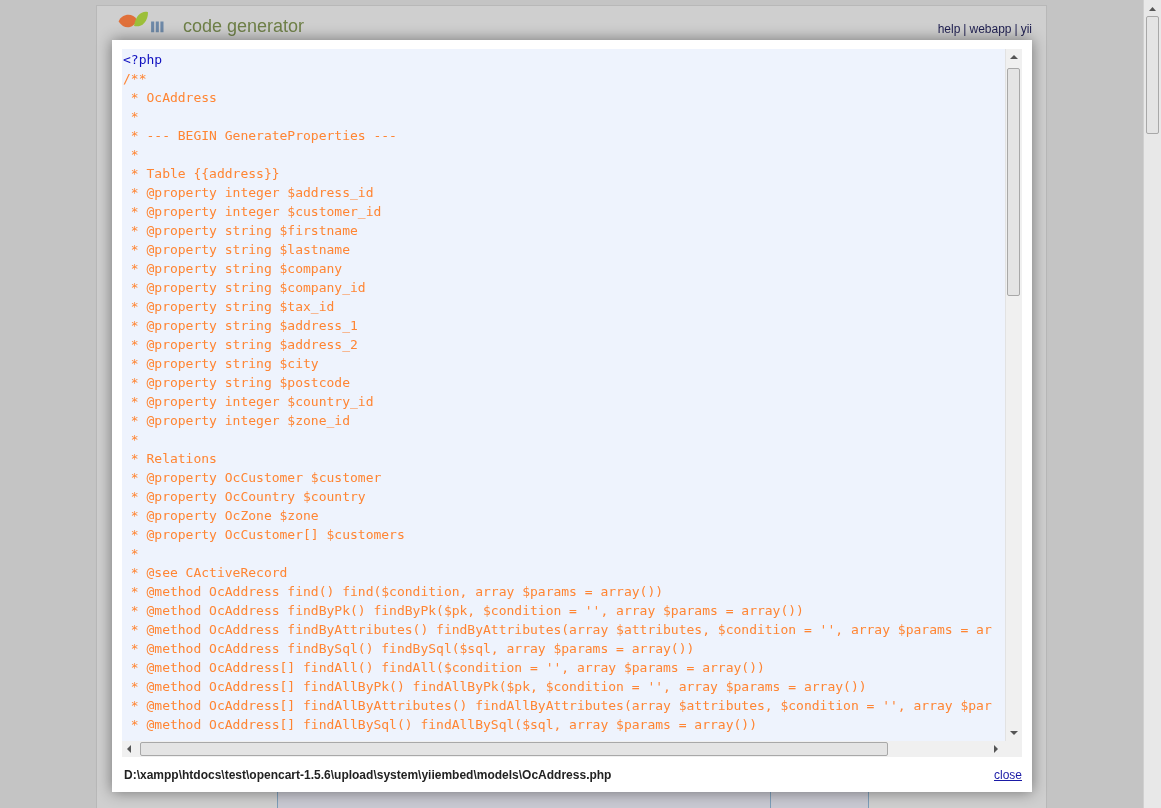 The width and height of the screenshot is (1161, 808). What do you see at coordinates (447, 668) in the screenshot?
I see `code-line: * @method OcAddress[] findAll() findAll($condition = '', array $params = array())` at bounding box center [447, 668].